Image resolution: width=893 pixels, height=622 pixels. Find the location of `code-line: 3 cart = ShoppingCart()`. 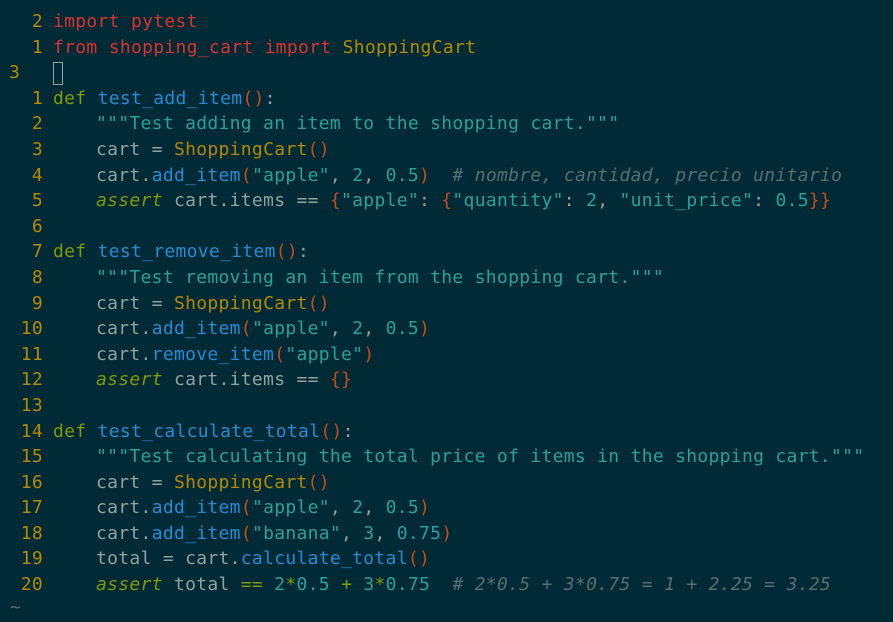

code-line: 3 cart = ShoppingCart() is located at coordinates (446, 150).